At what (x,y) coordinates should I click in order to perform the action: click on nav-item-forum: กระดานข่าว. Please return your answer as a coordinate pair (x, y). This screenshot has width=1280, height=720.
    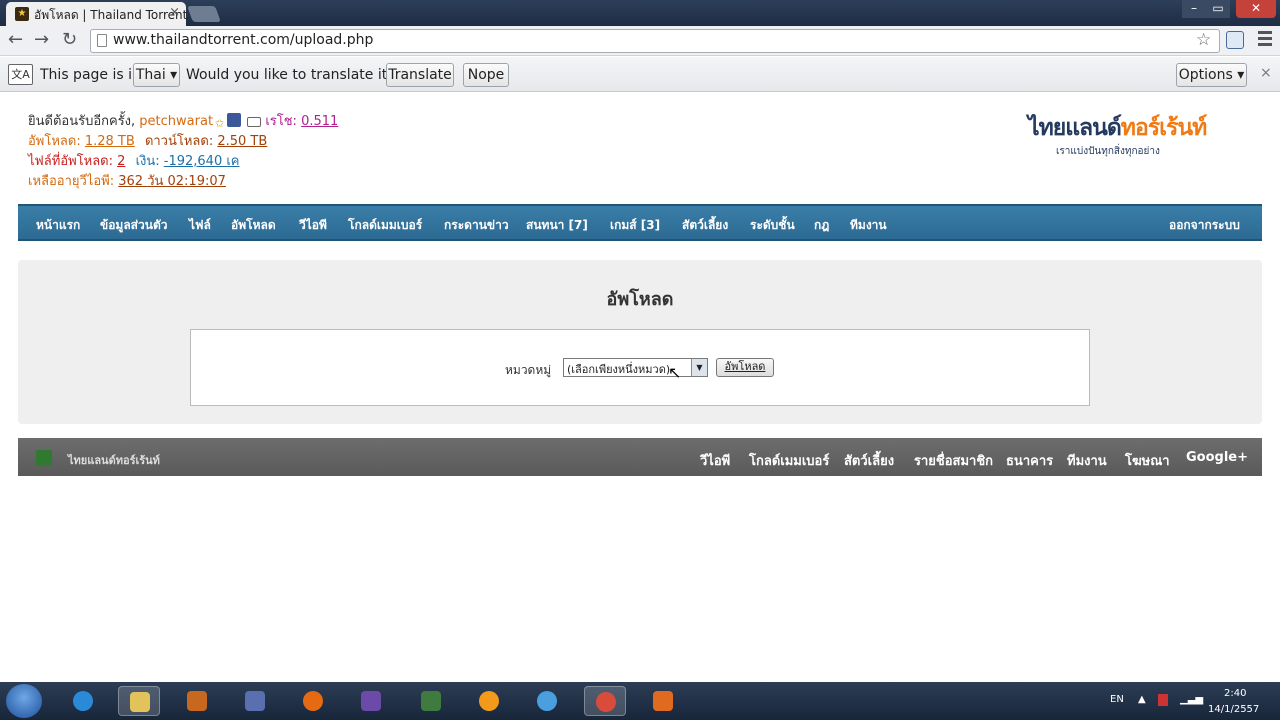
    Looking at the image, I should click on (476, 225).